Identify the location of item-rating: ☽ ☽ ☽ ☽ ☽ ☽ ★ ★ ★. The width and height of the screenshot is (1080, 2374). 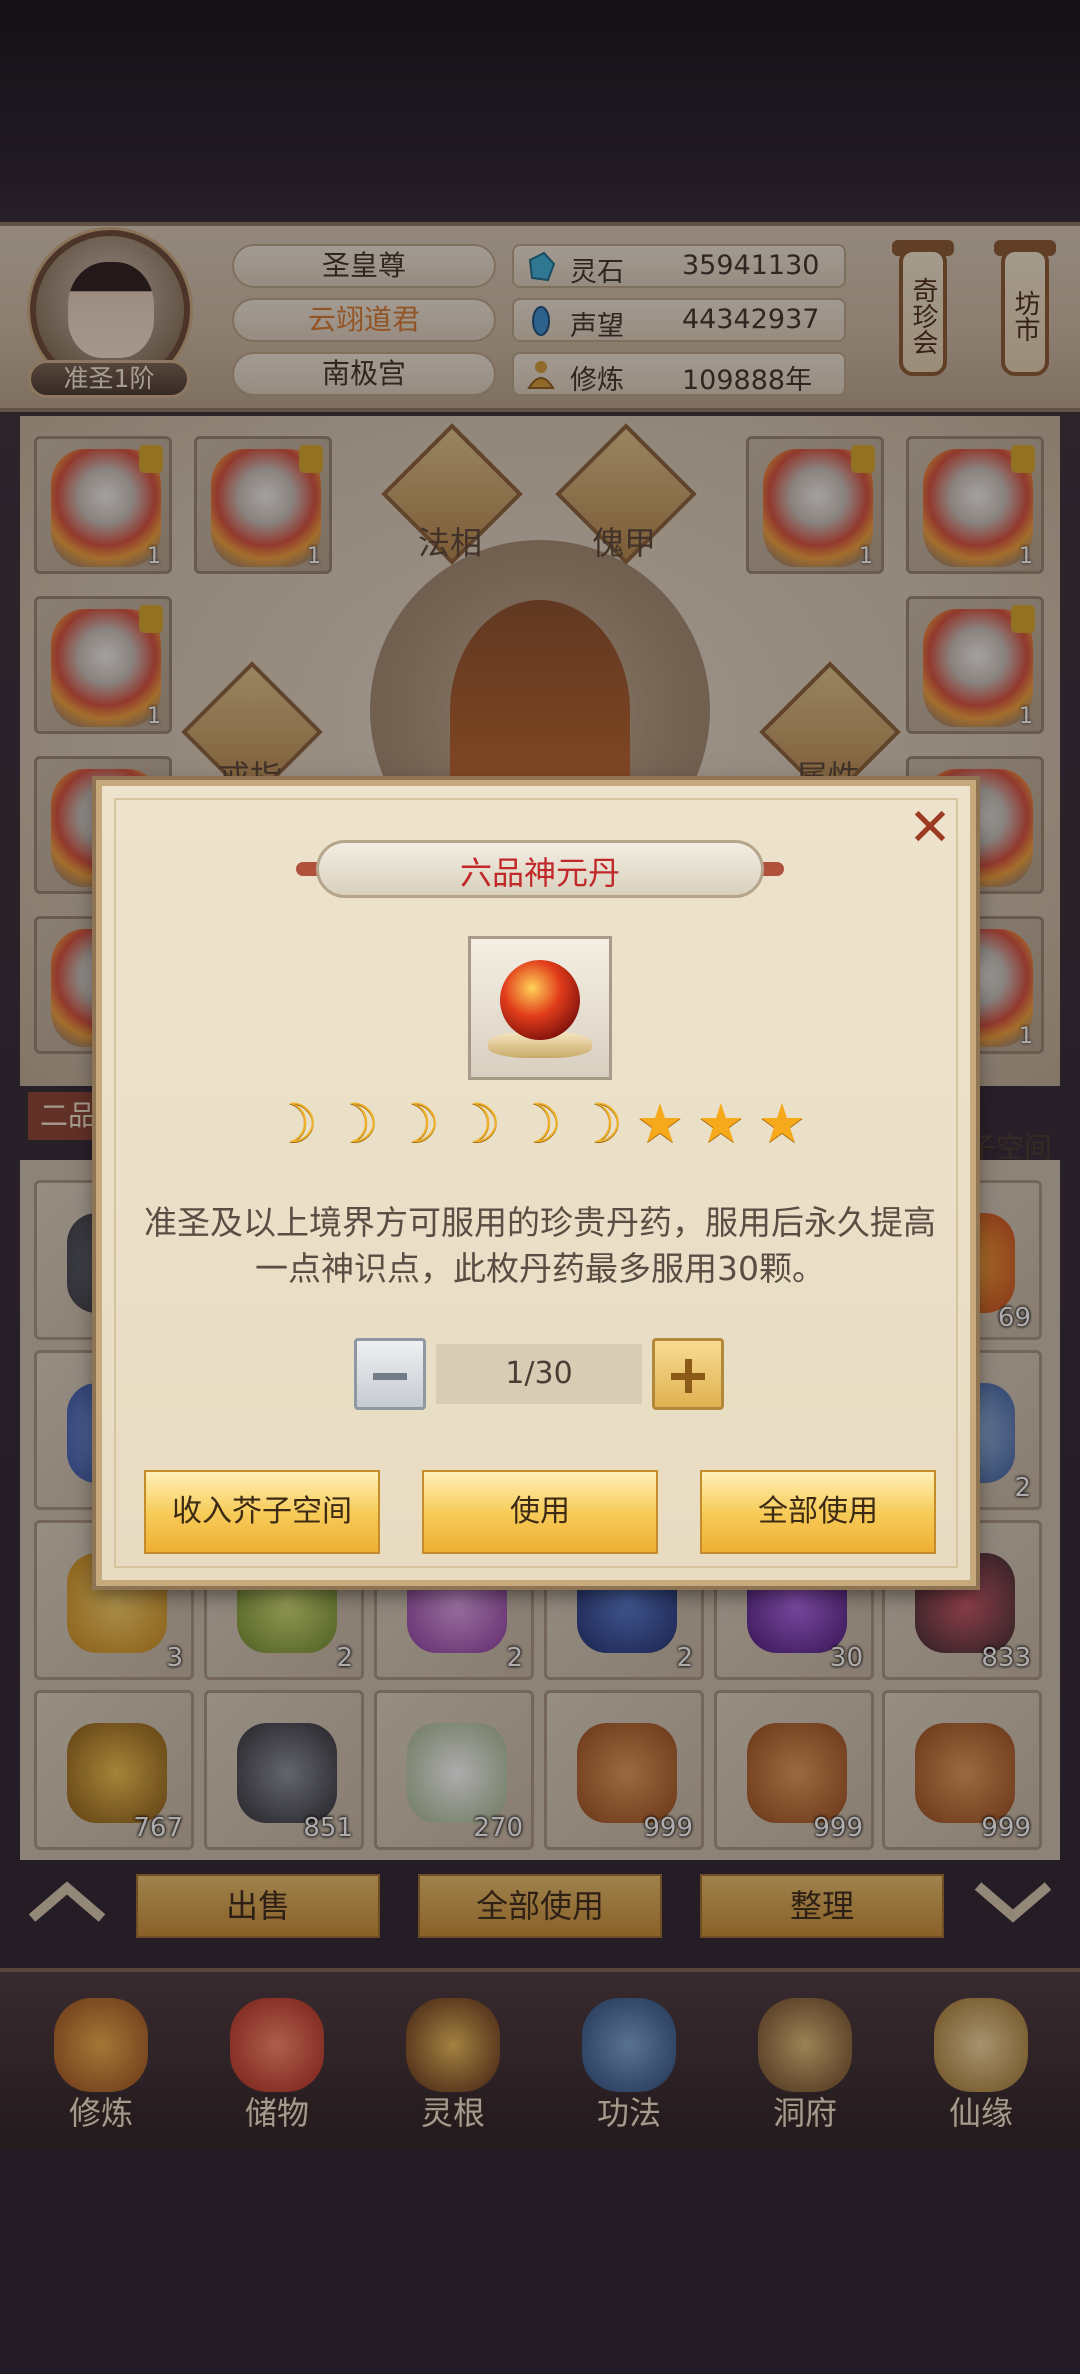
(540, 1126).